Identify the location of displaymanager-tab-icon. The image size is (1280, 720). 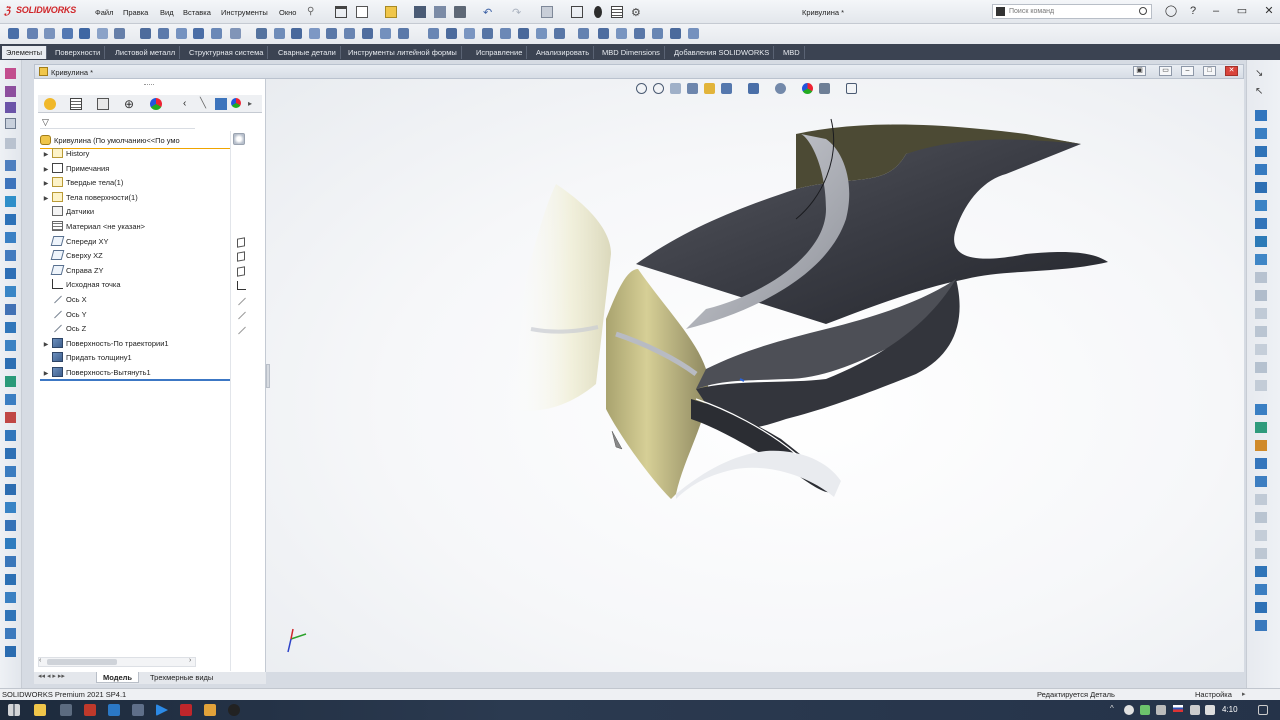
(156, 104).